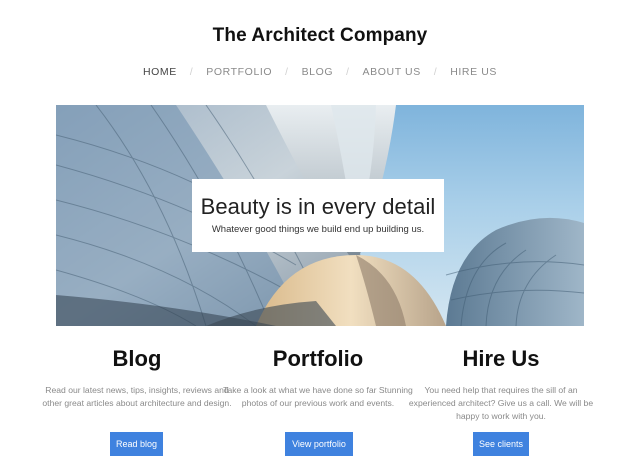  I want to click on hero-heading: Beauty is in every detail, so click(318, 206).